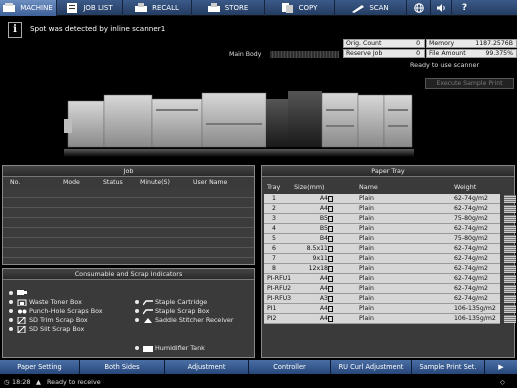 This screenshot has width=517, height=388. Describe the element at coordinates (390, 229) in the screenshot. I see `tray-row: 4 B5 Plain 62-74g/m2` at that location.